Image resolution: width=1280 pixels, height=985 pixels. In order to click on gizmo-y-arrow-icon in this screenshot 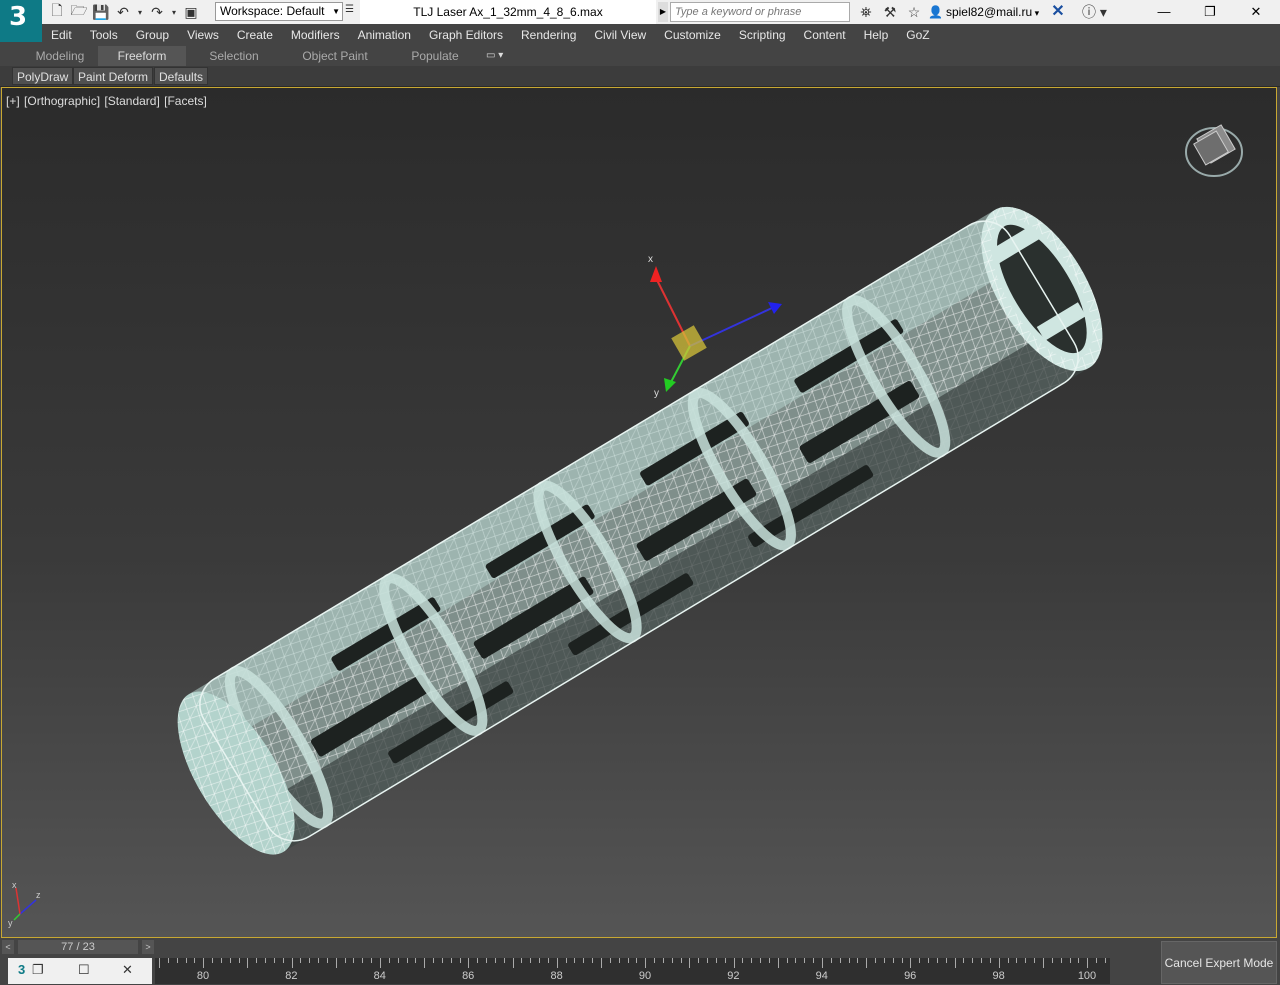, I will do `click(670, 385)`.